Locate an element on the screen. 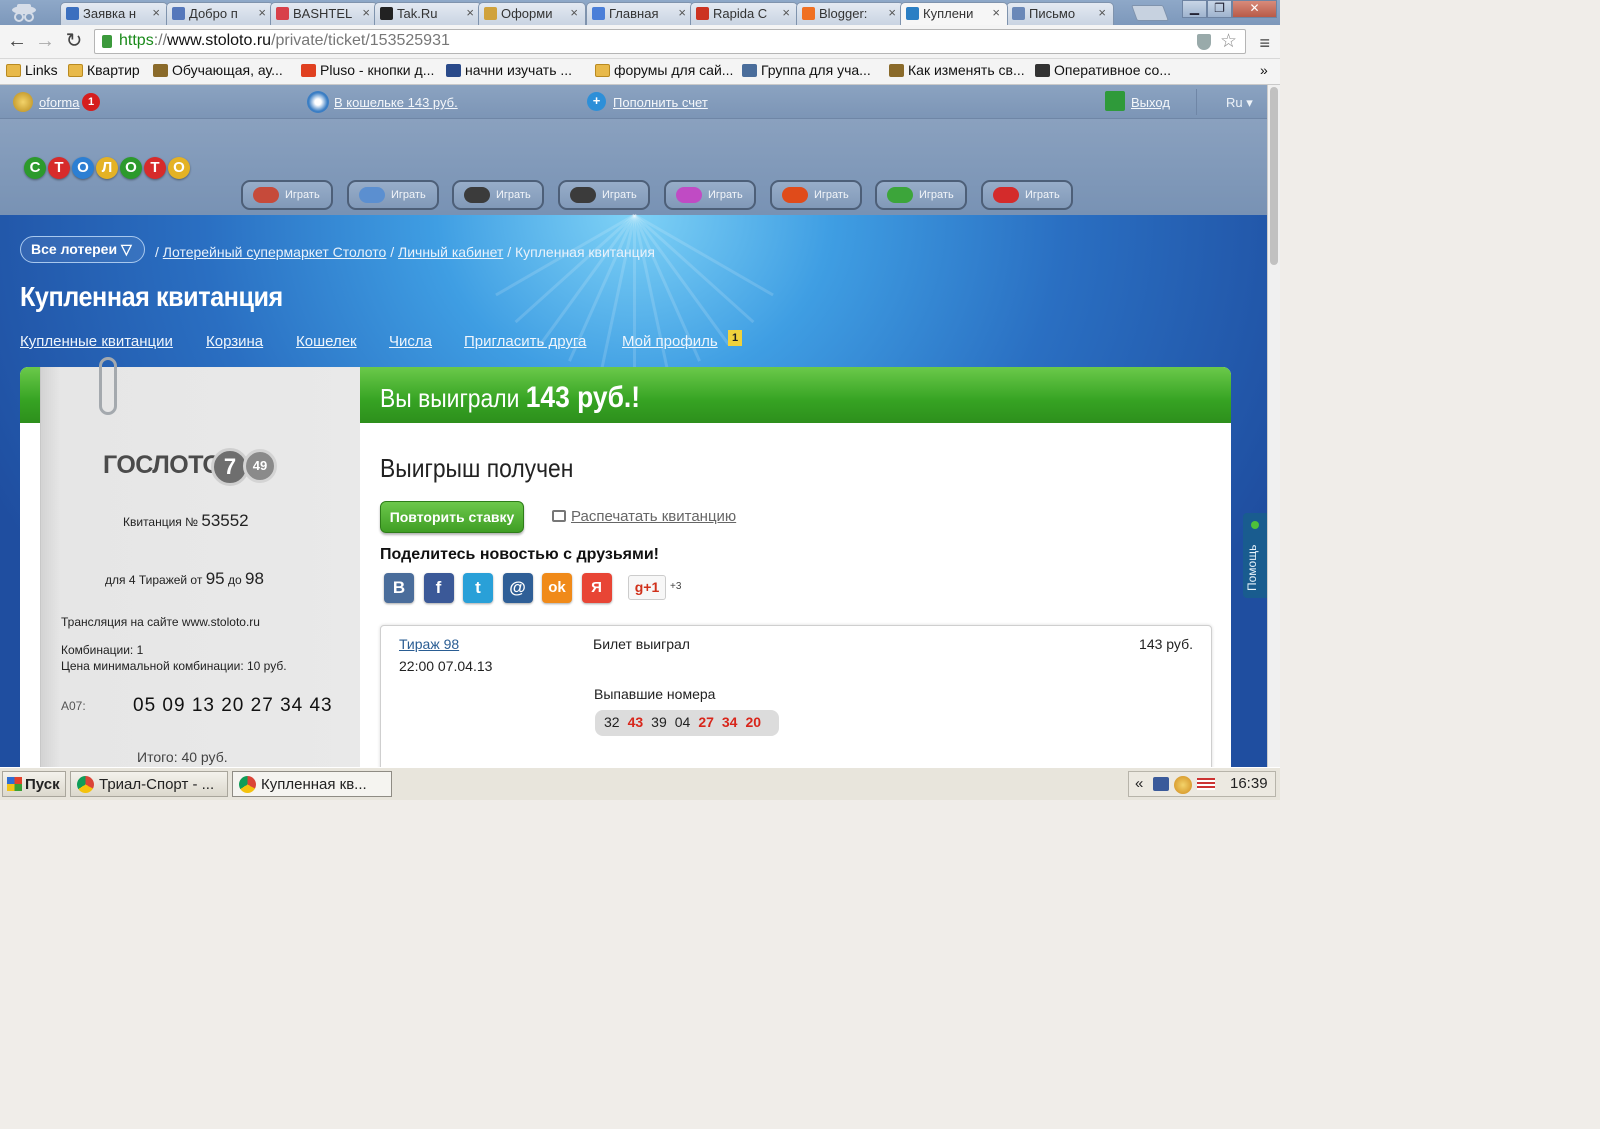  bookmark-star-icon: ☆ is located at coordinates (1228, 41).